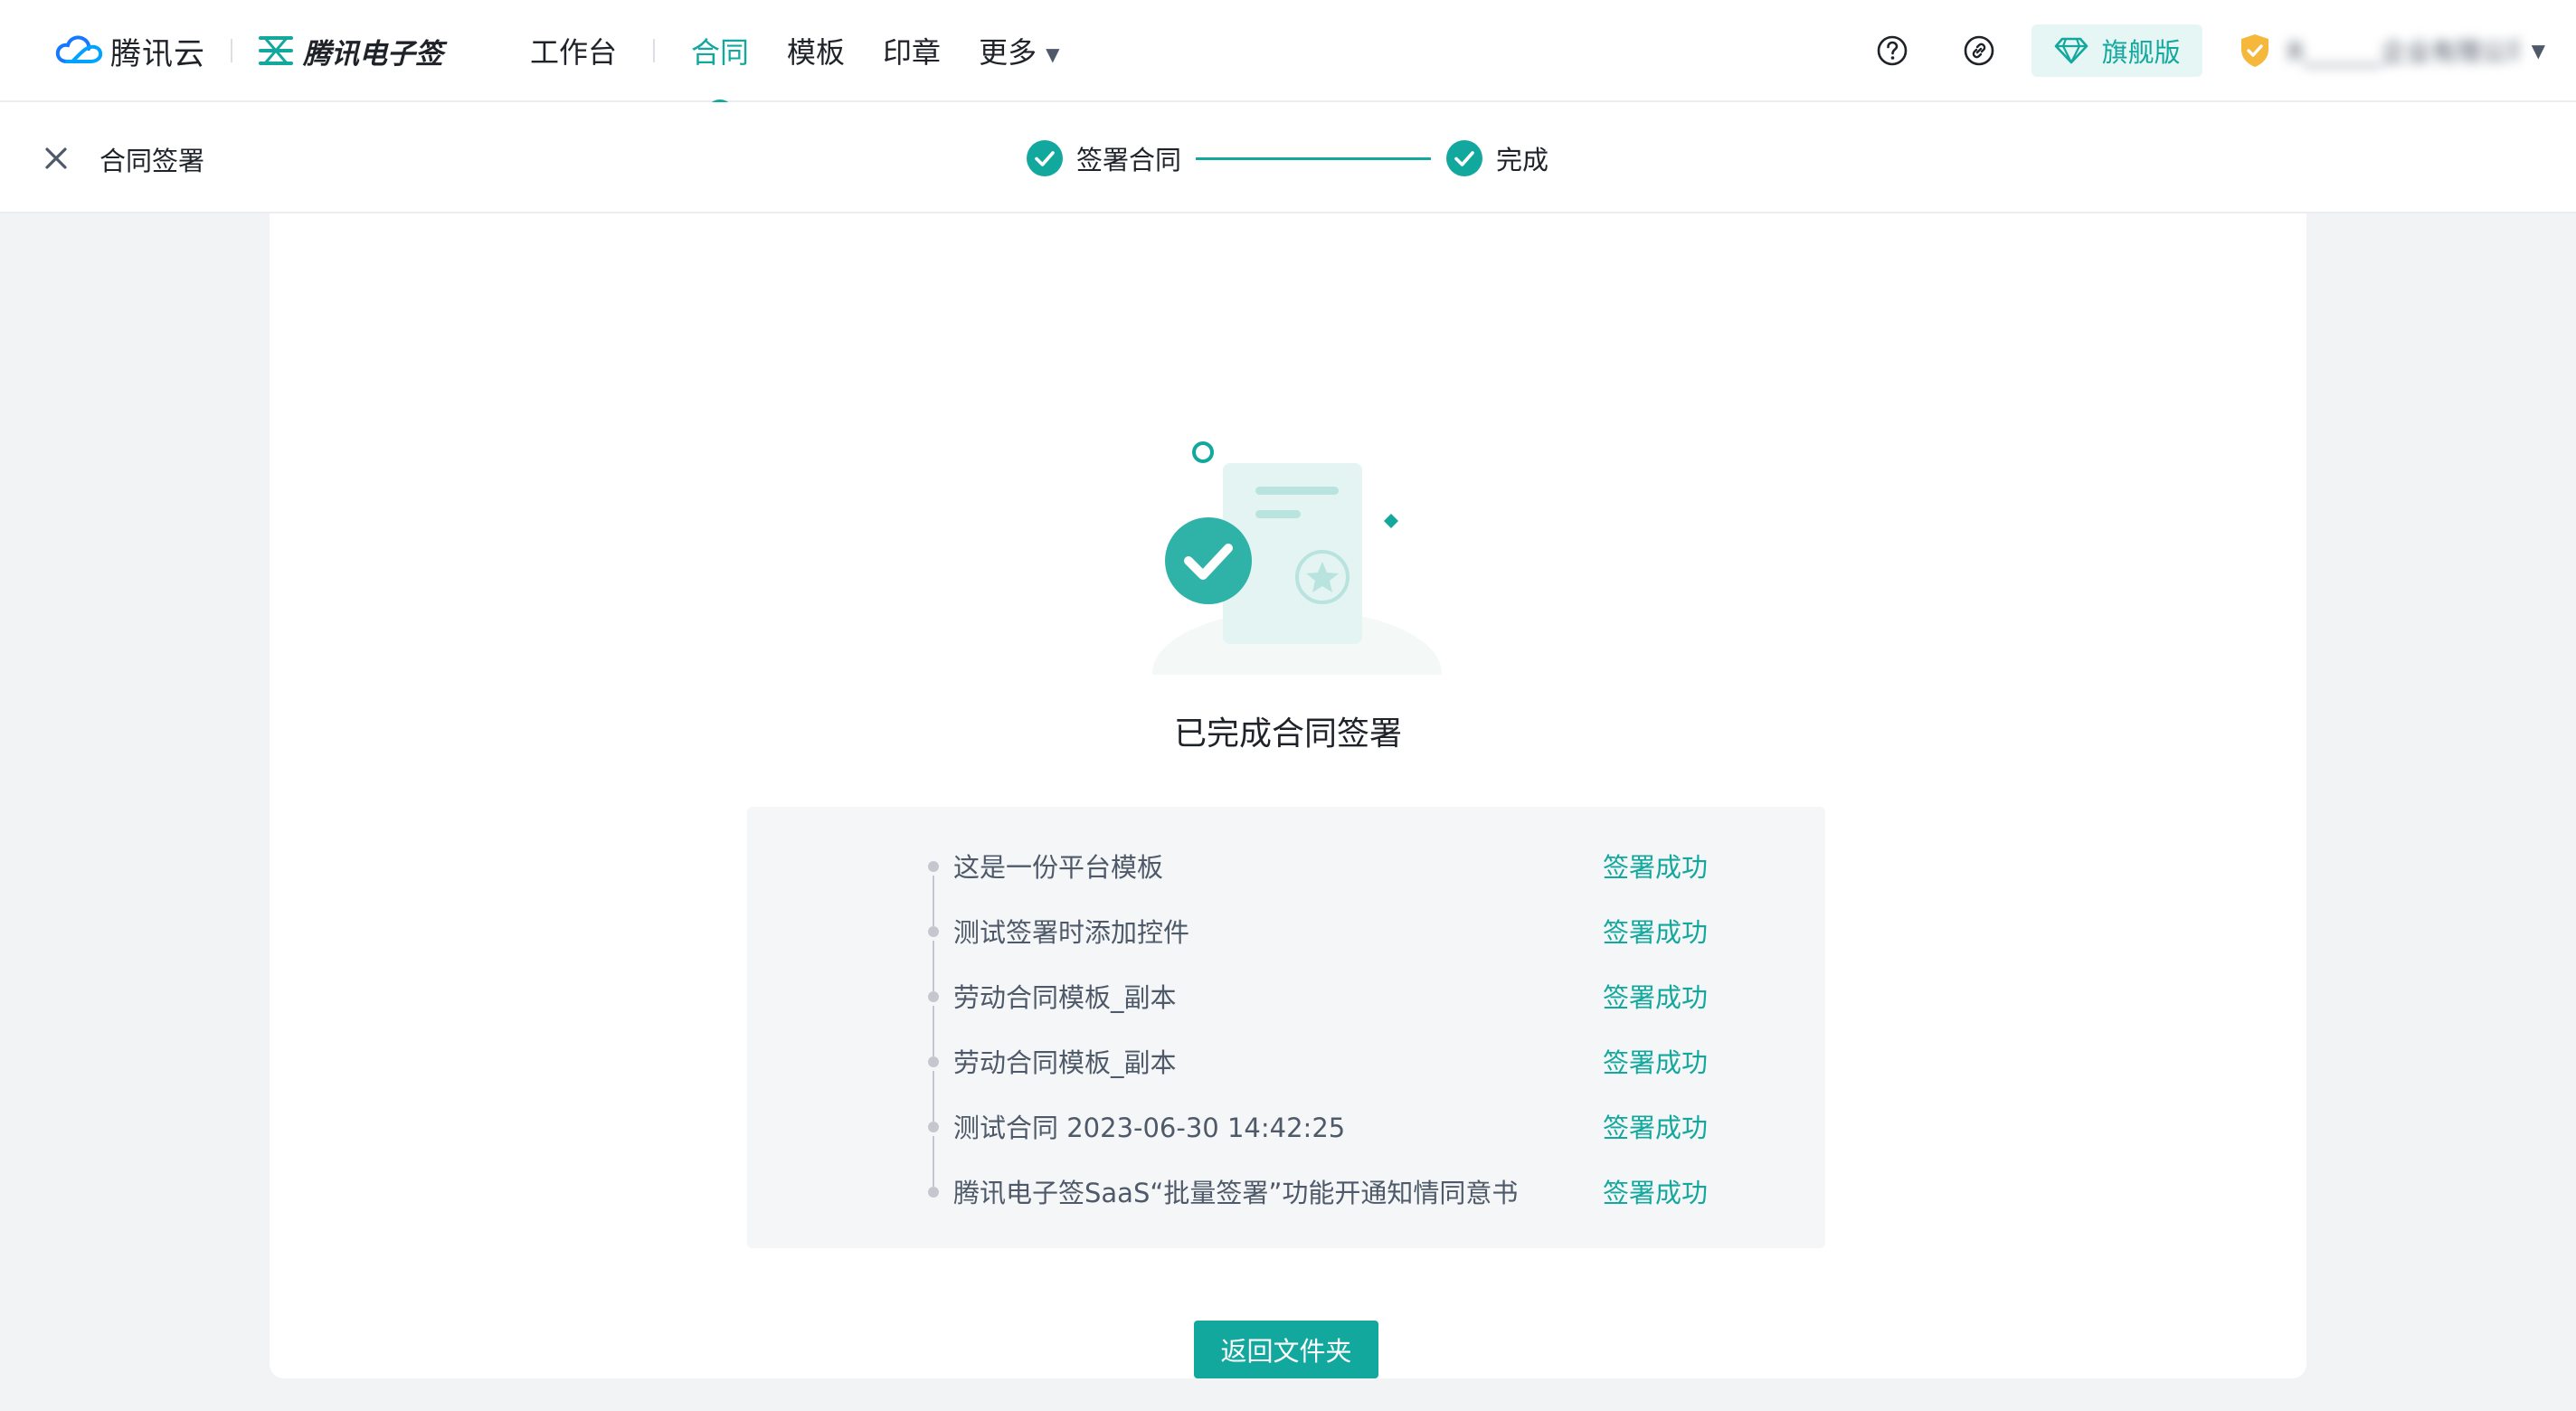 This screenshot has width=2576, height=1411. I want to click on list-item: 腾讯电子签SaaS“批量签署”功能开通知情同意书 签署成功, so click(1318, 1204).